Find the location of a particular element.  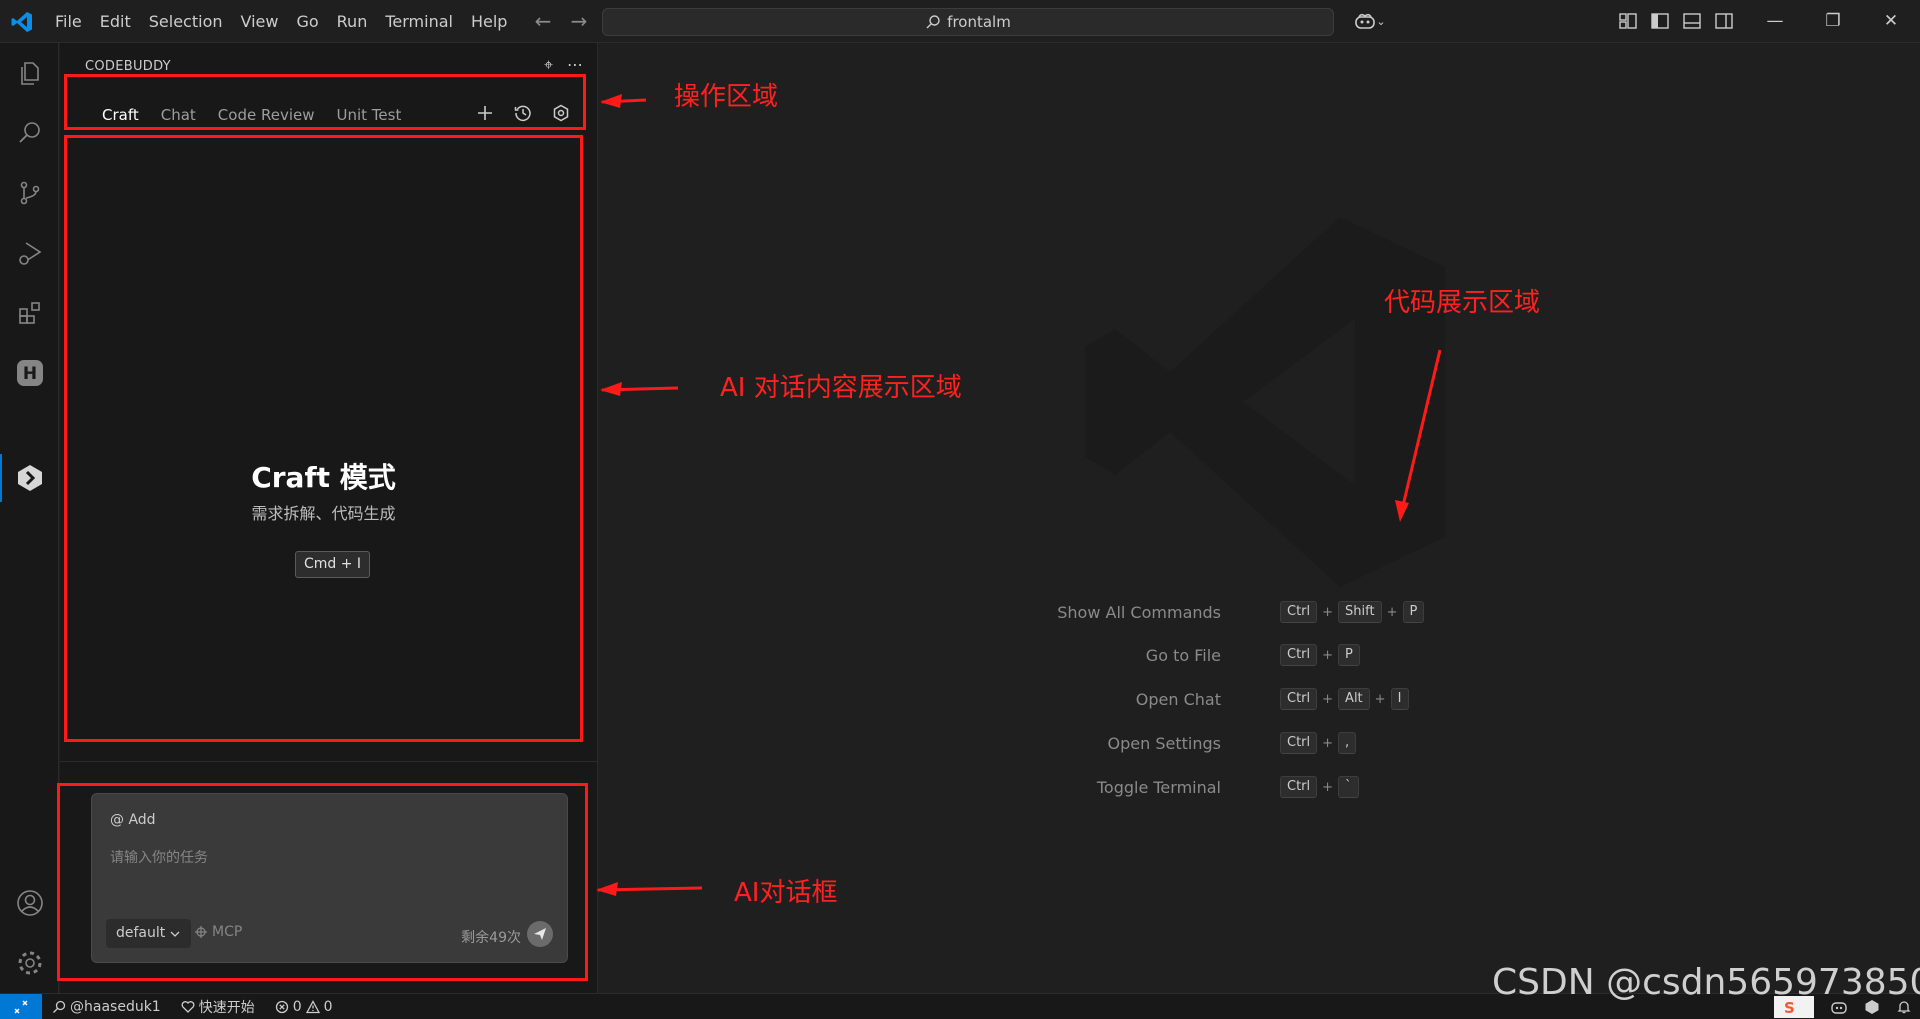

layout-controls is located at coordinates (1676, 21).